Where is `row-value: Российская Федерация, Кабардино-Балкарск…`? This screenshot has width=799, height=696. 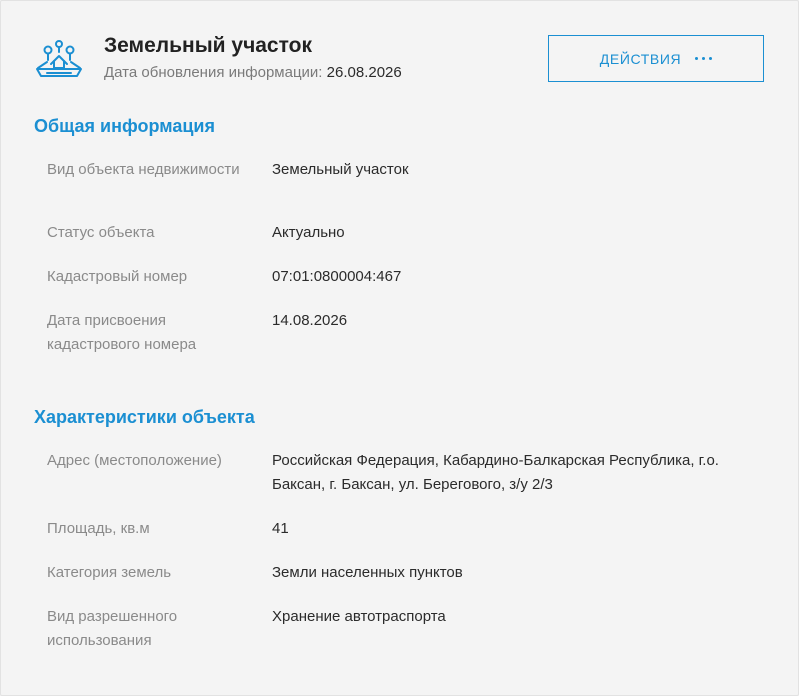 row-value: Российская Федерация, Кабардино-Балкарск… is located at coordinates (495, 472).